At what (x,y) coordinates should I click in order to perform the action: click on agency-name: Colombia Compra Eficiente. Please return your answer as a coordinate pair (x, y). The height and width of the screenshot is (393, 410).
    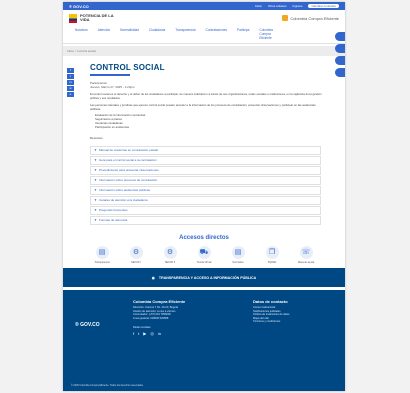
    Looking at the image, I should click on (314, 18).